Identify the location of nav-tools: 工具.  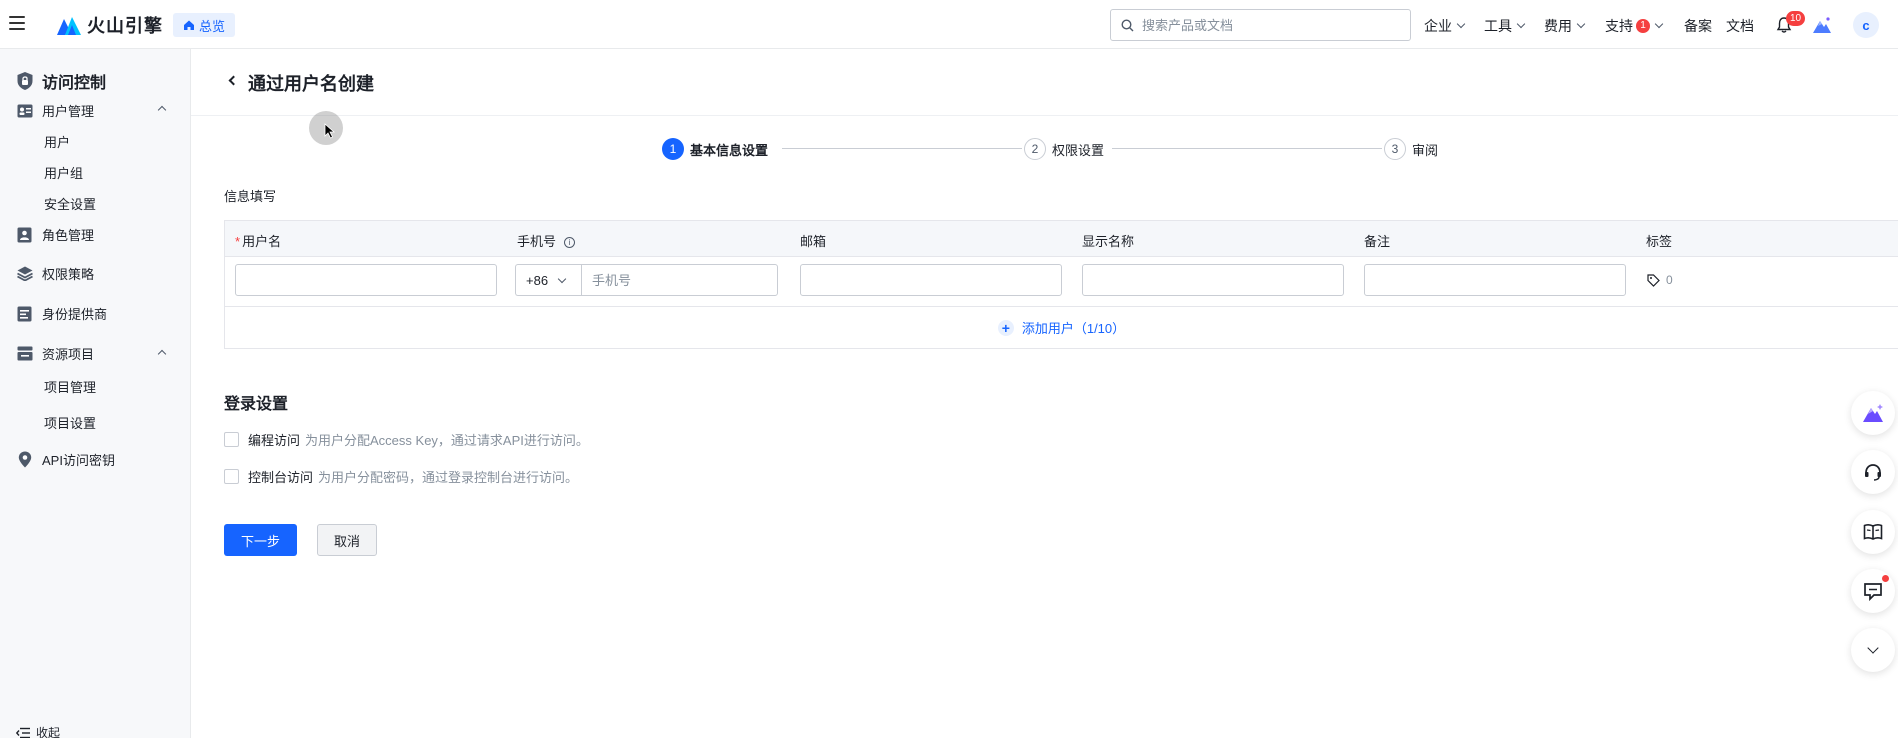
(1505, 26).